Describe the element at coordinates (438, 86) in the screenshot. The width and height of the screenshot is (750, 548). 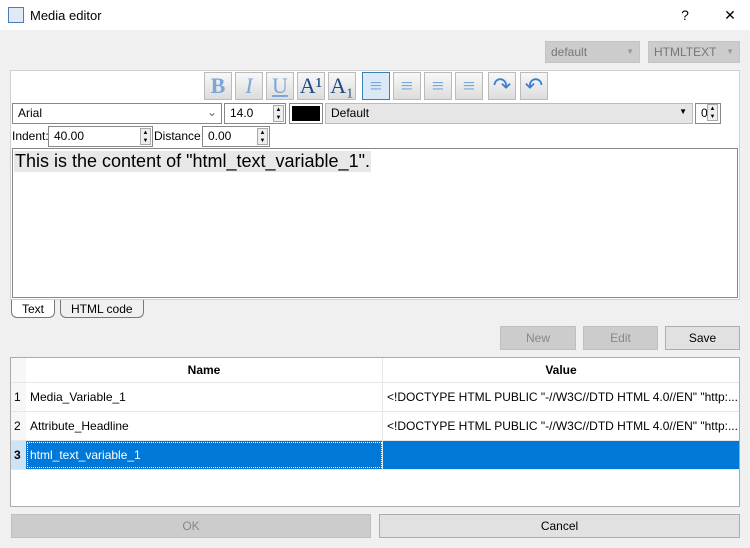
I see `align-justify-button: ≡` at that location.